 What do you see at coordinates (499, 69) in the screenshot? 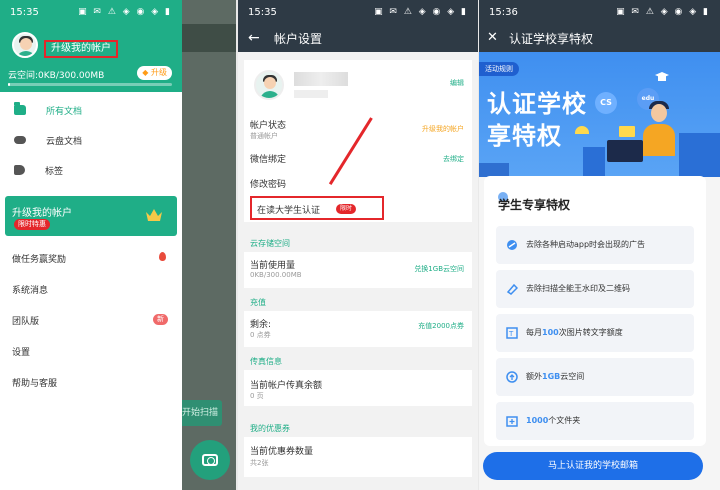
I see `activity-rules-button: 活动规则` at bounding box center [499, 69].